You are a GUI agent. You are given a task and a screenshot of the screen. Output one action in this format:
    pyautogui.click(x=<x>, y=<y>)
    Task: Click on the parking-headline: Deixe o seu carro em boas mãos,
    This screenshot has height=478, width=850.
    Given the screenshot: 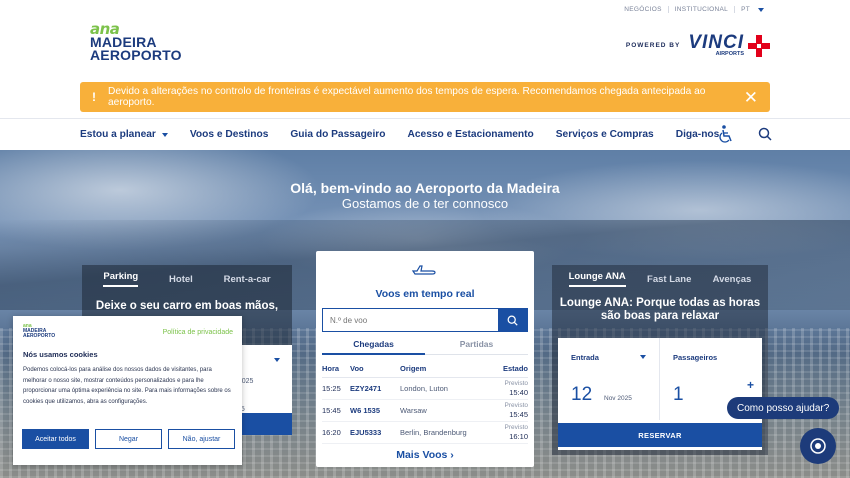 What is the action you would take?
    pyautogui.click(x=187, y=306)
    